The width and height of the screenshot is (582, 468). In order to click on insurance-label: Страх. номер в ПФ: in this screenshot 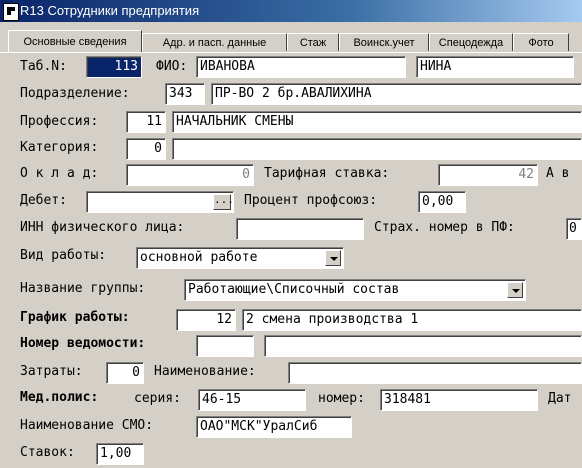, I will do `click(444, 227)`.